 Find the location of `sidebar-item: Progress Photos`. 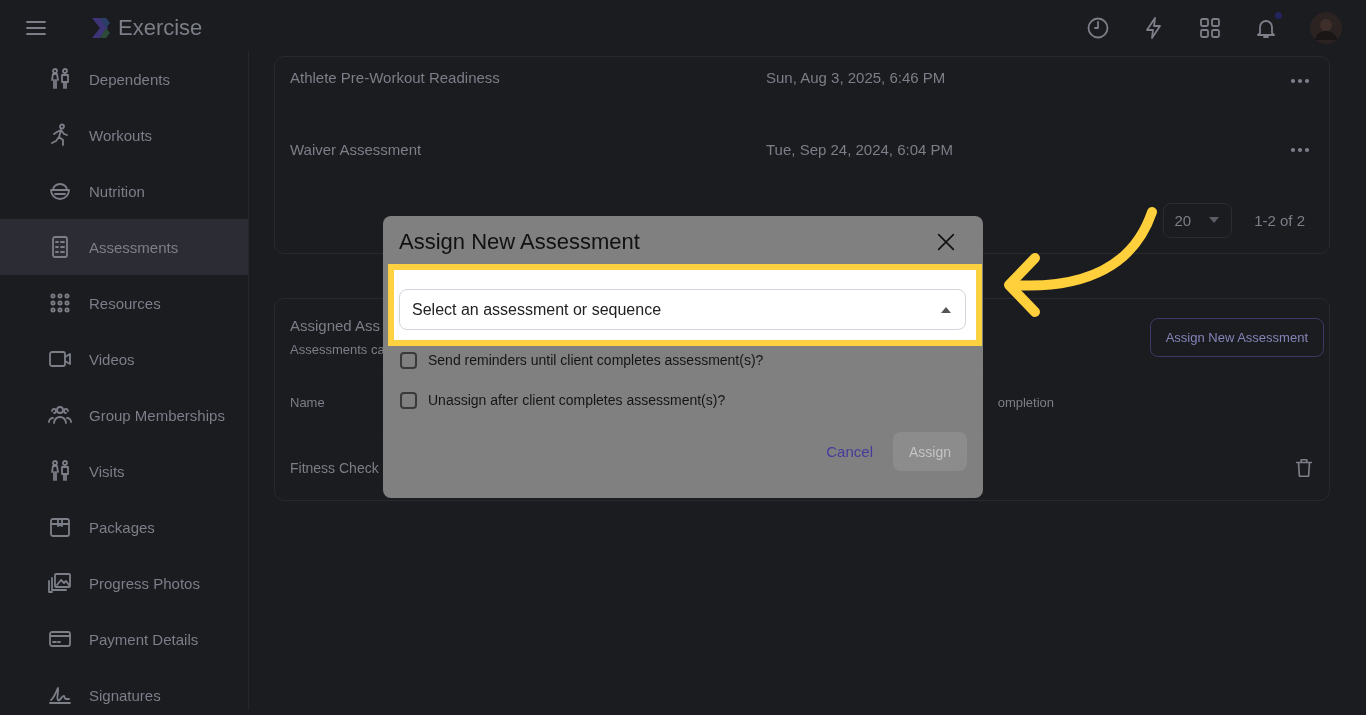

sidebar-item: Progress Photos is located at coordinates (124, 583).